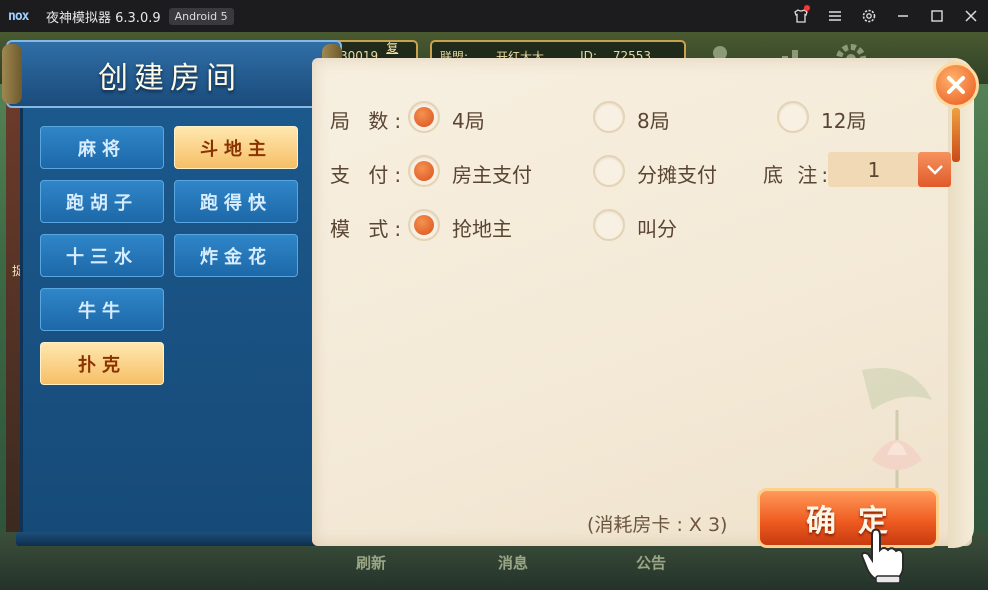  I want to click on titlebar-controls, so click(886, 16).